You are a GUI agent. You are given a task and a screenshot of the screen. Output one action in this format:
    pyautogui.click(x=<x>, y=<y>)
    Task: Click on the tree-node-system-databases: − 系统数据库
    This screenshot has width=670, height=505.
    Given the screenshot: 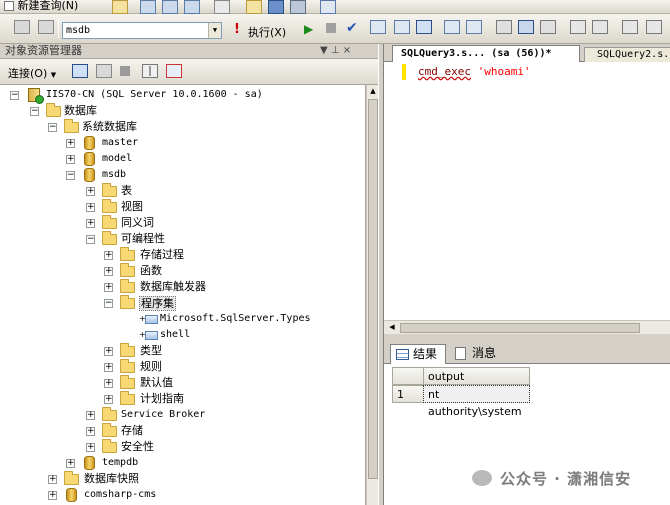 What is the action you would take?
    pyautogui.click(x=182, y=127)
    